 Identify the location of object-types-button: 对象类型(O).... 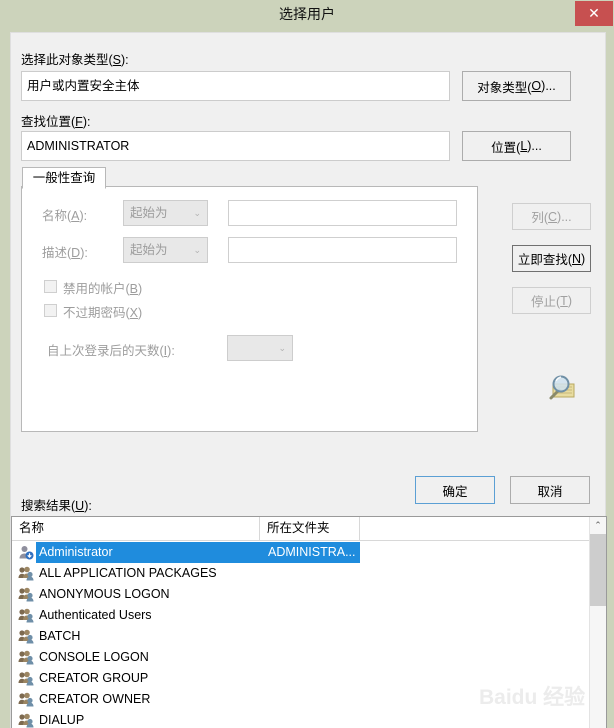
(516, 86).